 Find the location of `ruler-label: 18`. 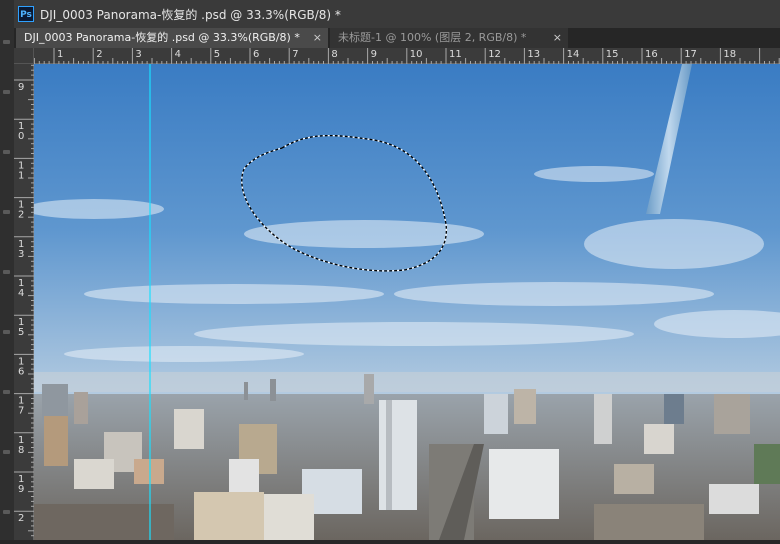

ruler-label: 18 is located at coordinates (729, 54).